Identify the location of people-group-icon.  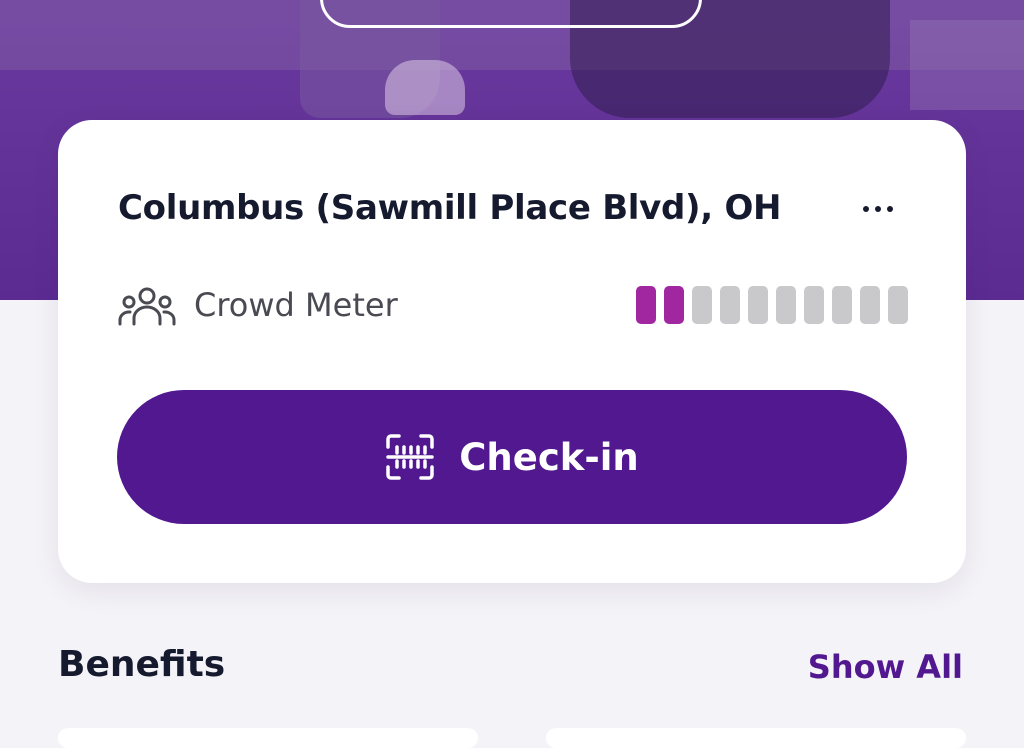
(147, 306).